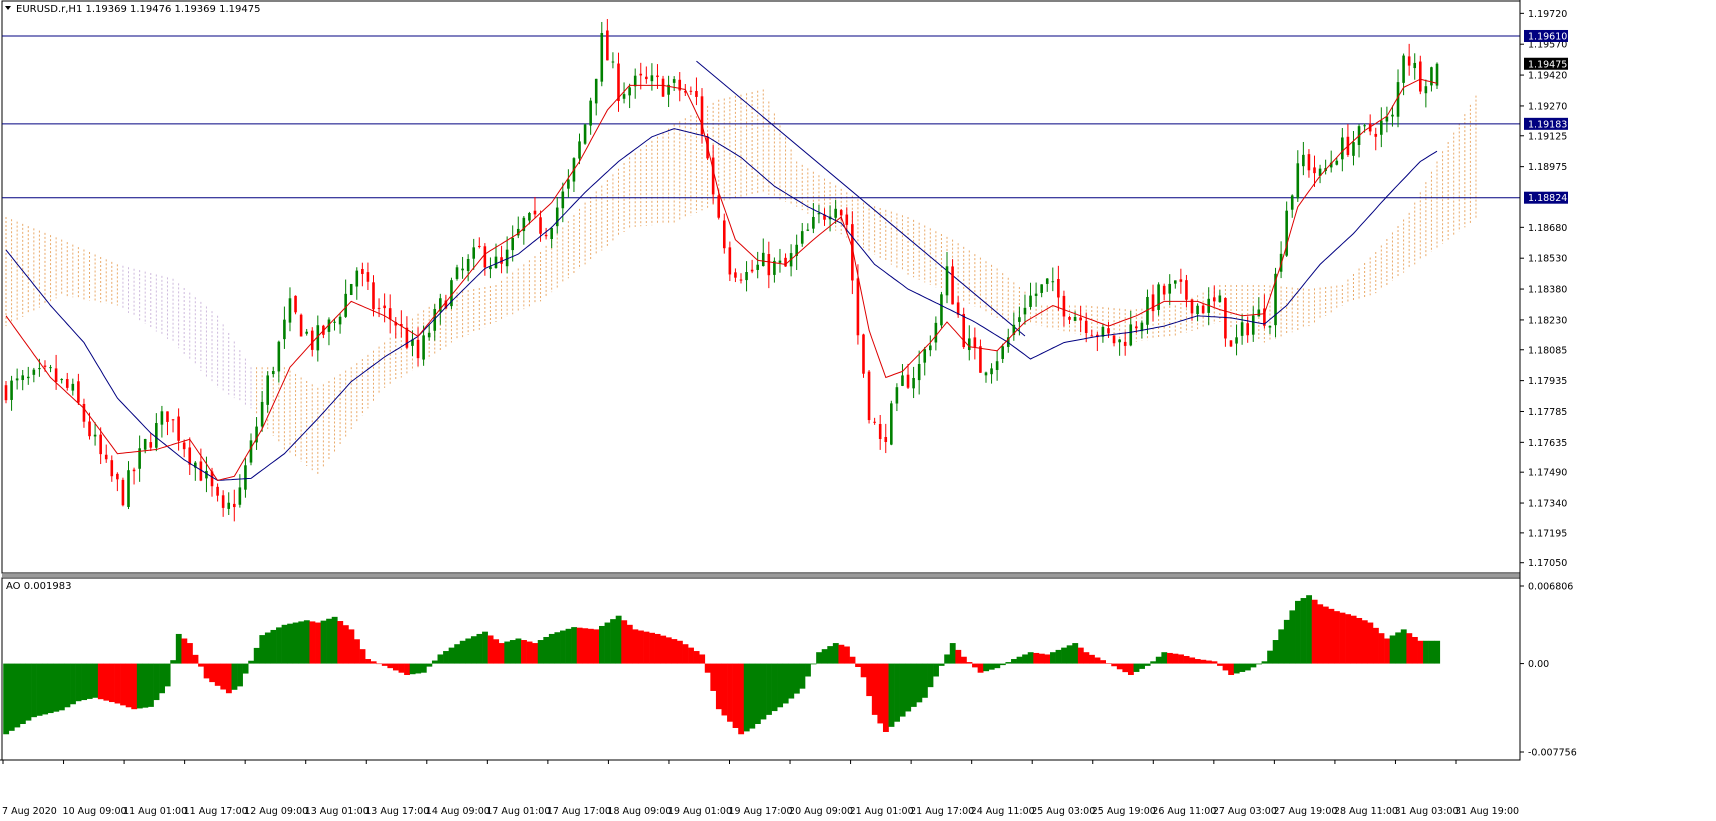 Image resolution: width=1716 pixels, height=821 pixels. Describe the element at coordinates (1547, 198) in the screenshot. I see `level-price-tag-label: 1.18824` at that location.